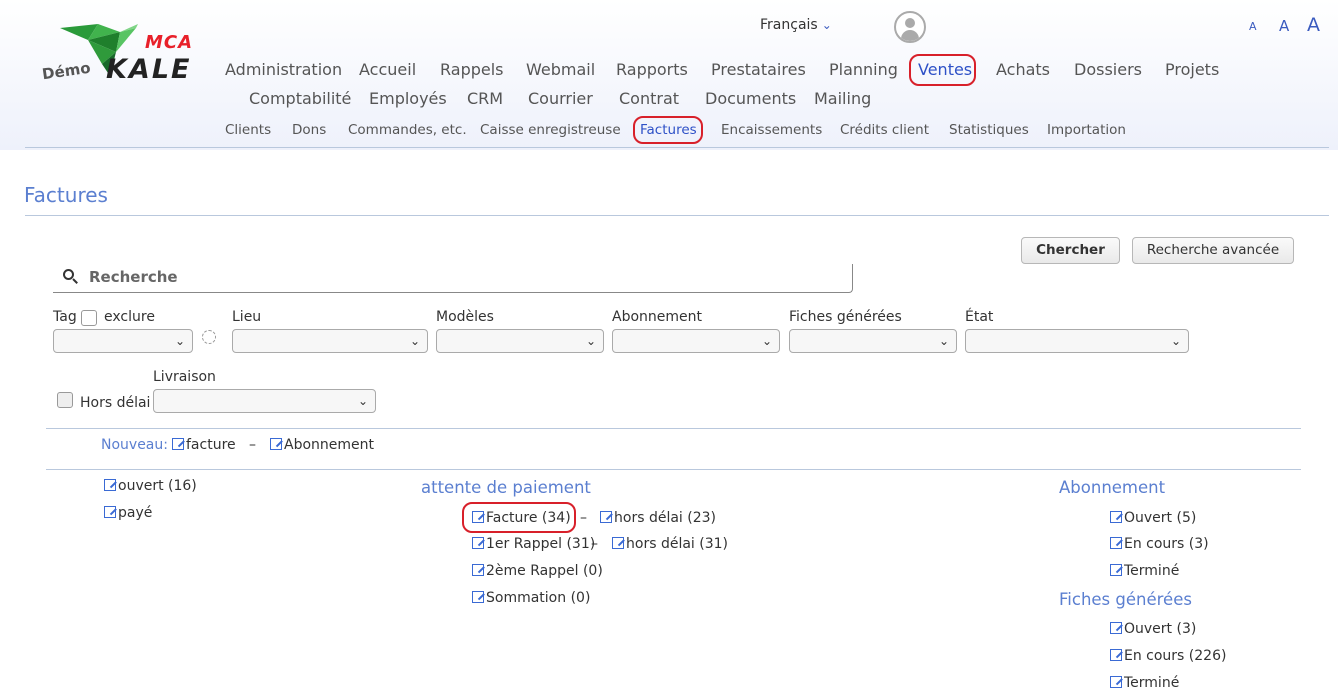  I want to click on subnav-importation: Importation, so click(1086, 130).